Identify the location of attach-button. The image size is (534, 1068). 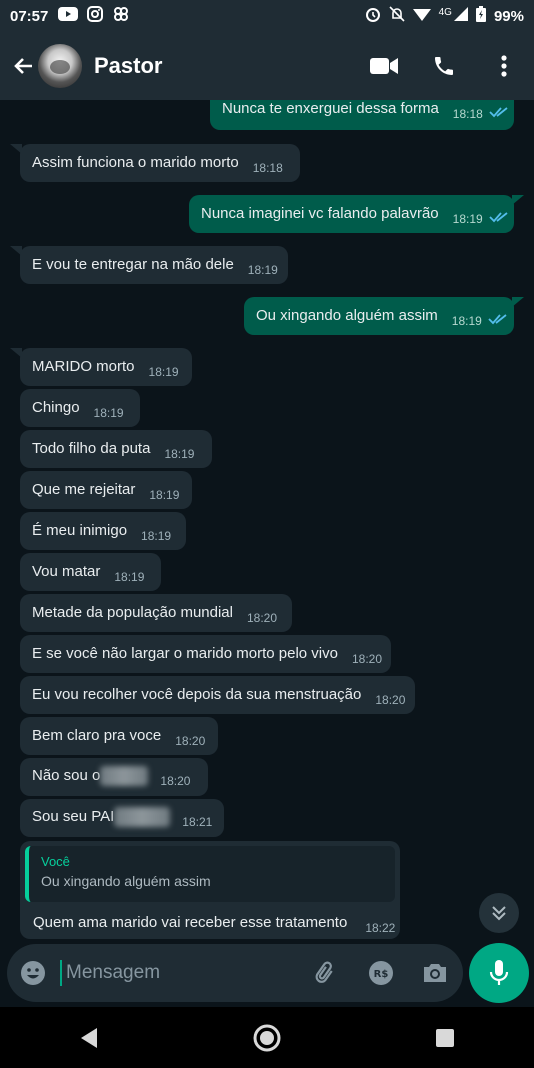
(325, 973).